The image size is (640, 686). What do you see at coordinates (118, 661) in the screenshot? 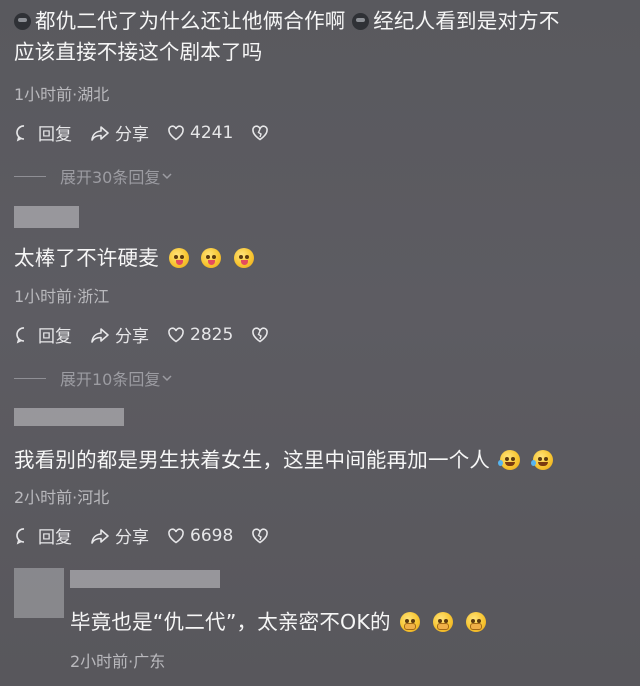
I see `comment-meta: 2小时前·广东` at bounding box center [118, 661].